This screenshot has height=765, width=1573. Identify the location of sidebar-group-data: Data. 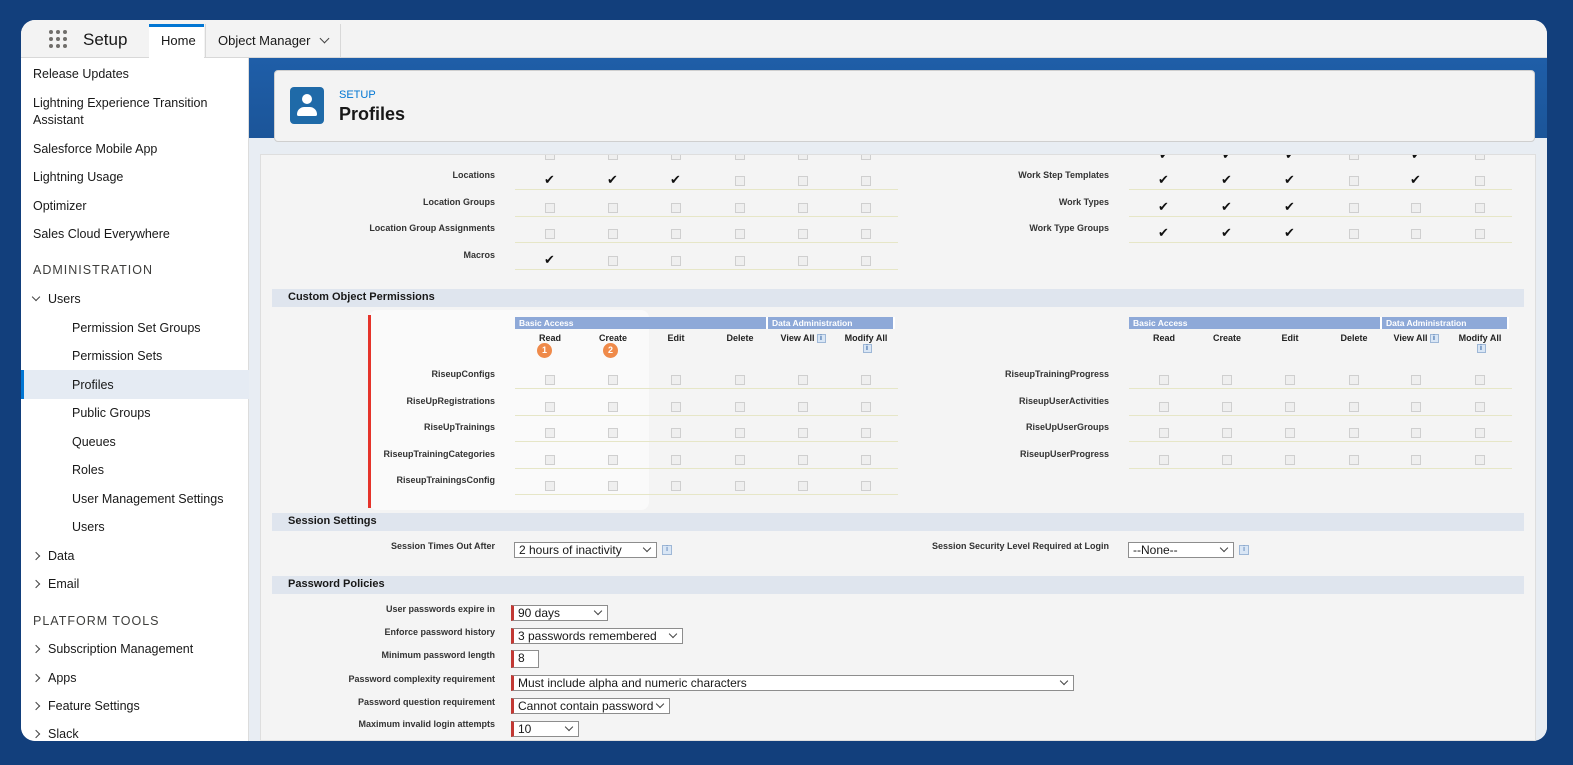
(52, 556).